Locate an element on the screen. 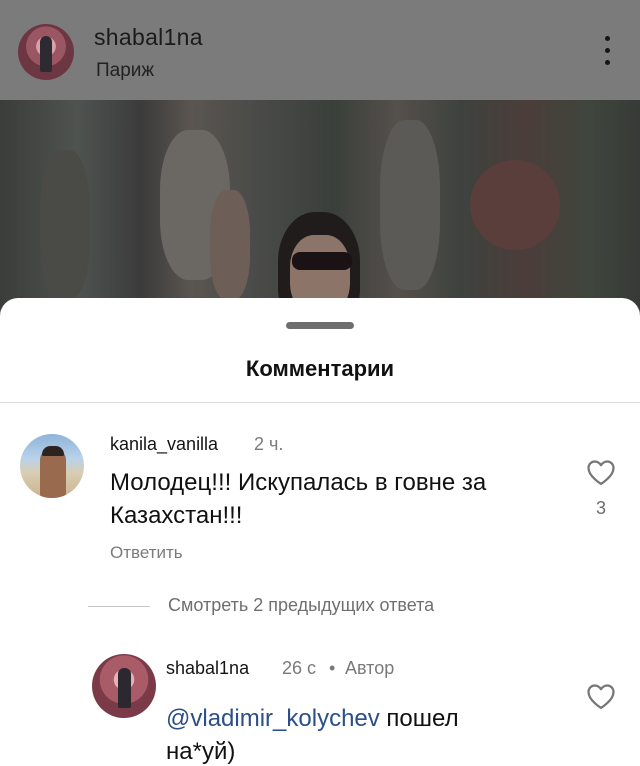  sheet-title: Комментарии is located at coordinates (320, 368).